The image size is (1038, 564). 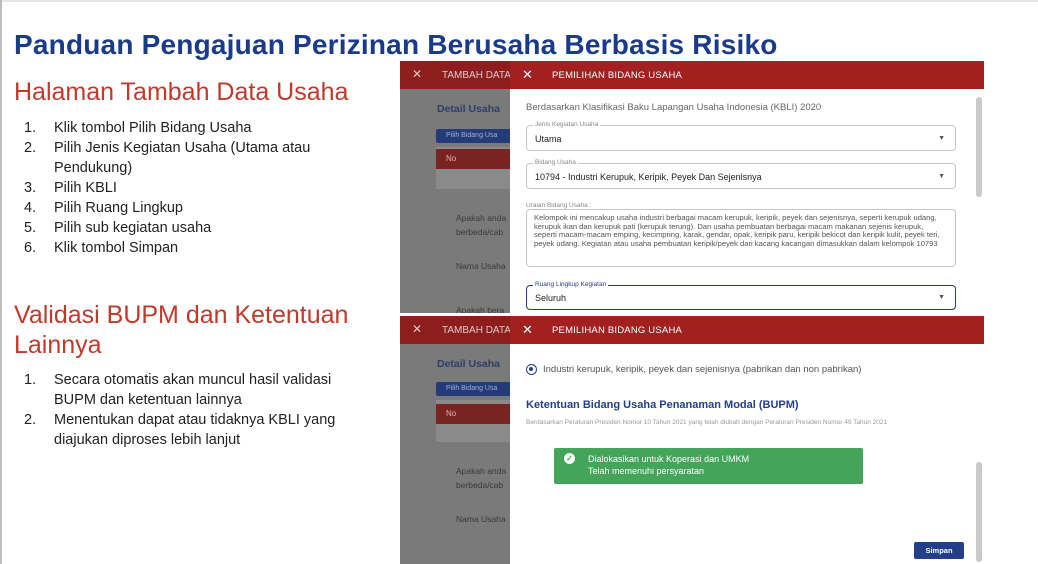 What do you see at coordinates (741, 295) in the screenshot?
I see `ruang-lingkup-select: Ruang Lingkup Kegiatan Seluruh ▼` at bounding box center [741, 295].